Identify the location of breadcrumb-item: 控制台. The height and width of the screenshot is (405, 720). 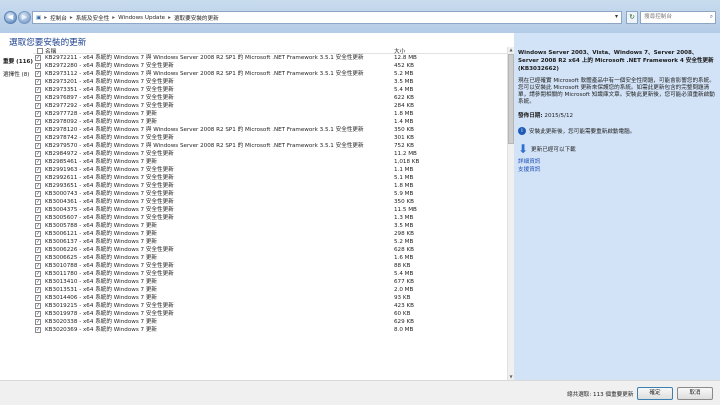
(58, 18).